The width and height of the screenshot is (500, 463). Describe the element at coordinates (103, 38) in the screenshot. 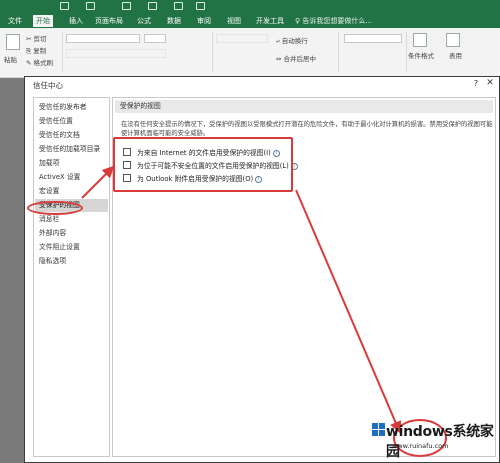

I see `font-name-dropdown` at that location.